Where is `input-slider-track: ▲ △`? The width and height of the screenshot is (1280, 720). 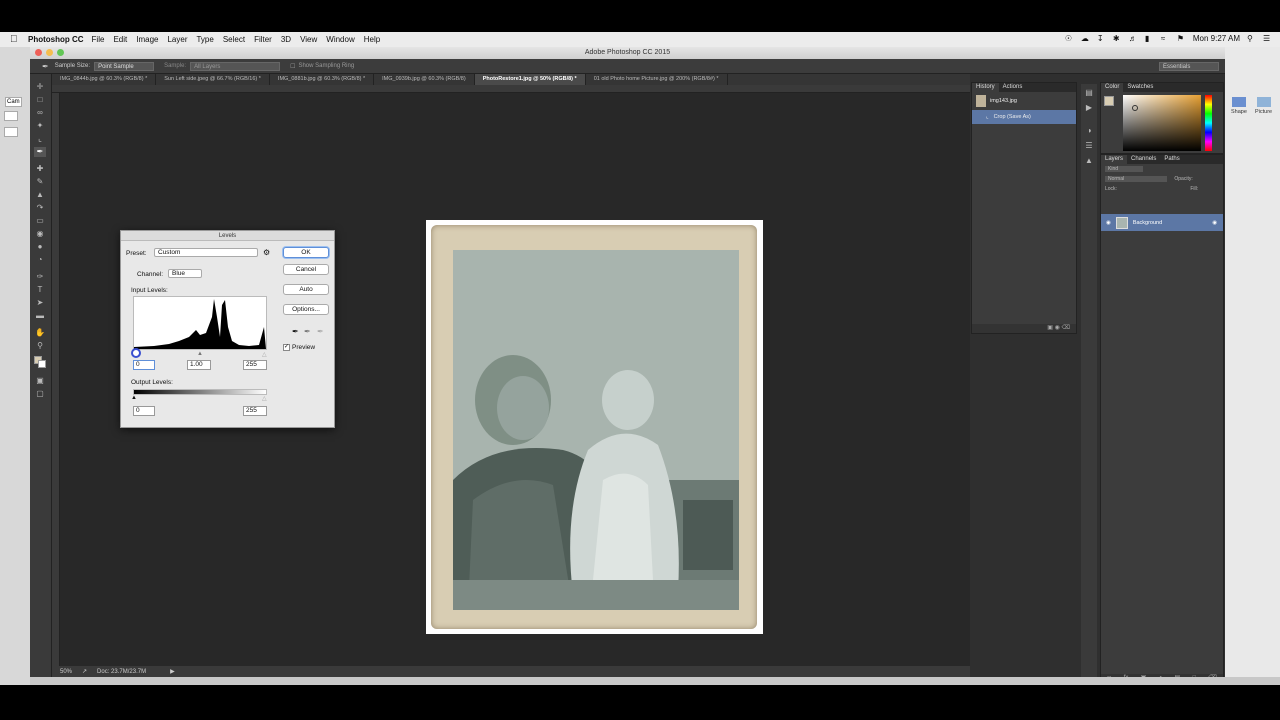
input-slider-track: ▲ △ is located at coordinates (199, 353).